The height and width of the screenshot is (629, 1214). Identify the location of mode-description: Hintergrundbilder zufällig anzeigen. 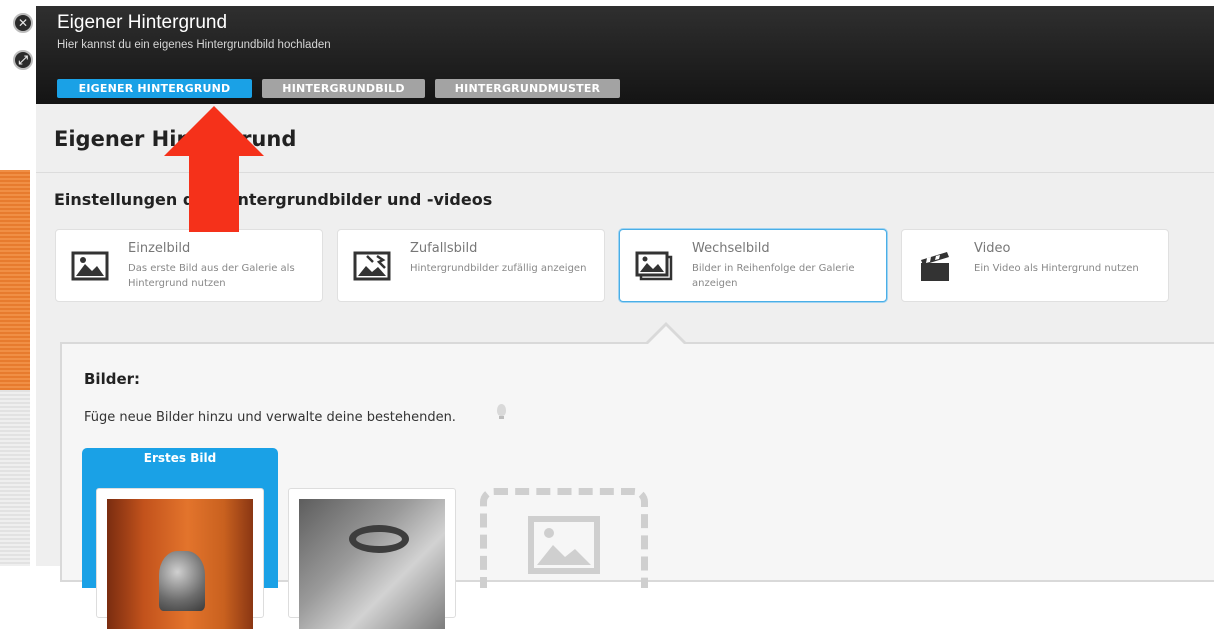
(498, 268).